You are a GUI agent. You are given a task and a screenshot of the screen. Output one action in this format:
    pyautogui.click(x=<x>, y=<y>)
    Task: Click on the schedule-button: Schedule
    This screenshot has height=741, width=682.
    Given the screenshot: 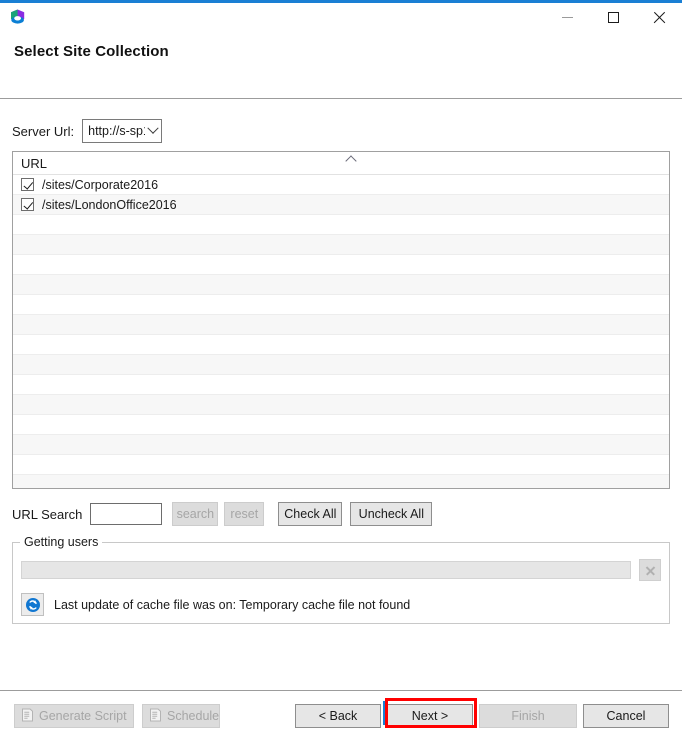 What is the action you would take?
    pyautogui.click(x=181, y=716)
    